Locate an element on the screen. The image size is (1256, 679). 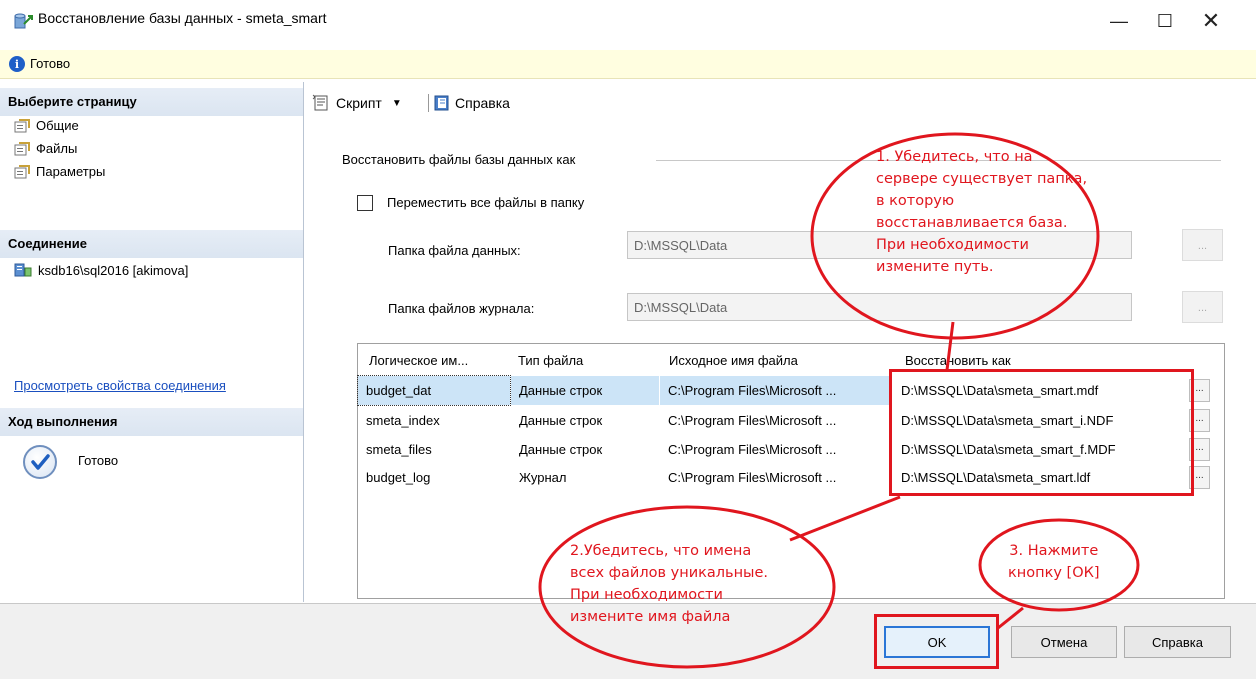
nav-item-label: Общие is located at coordinates (57, 125).